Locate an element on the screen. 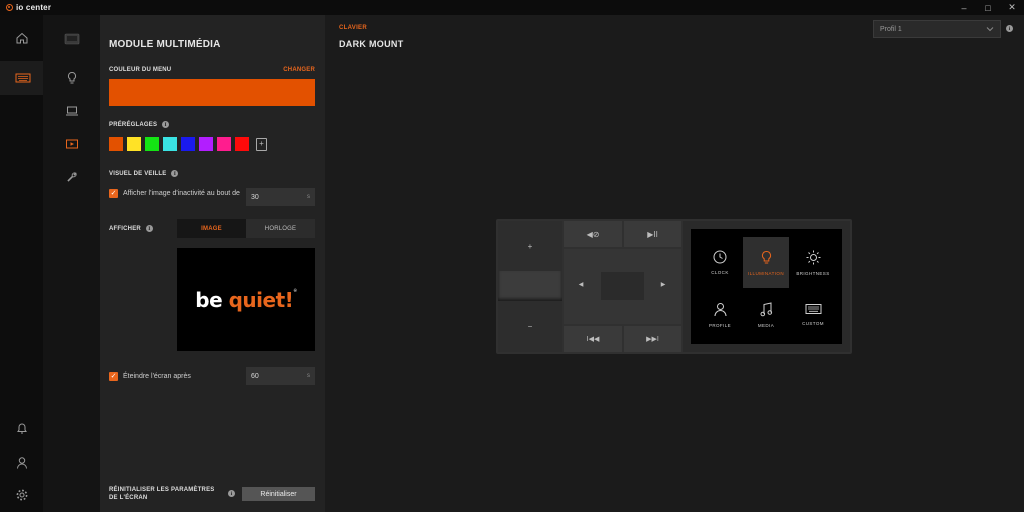 The width and height of the screenshot is (1024, 512). screen-tile-clock: CLOCK is located at coordinates (720, 262).